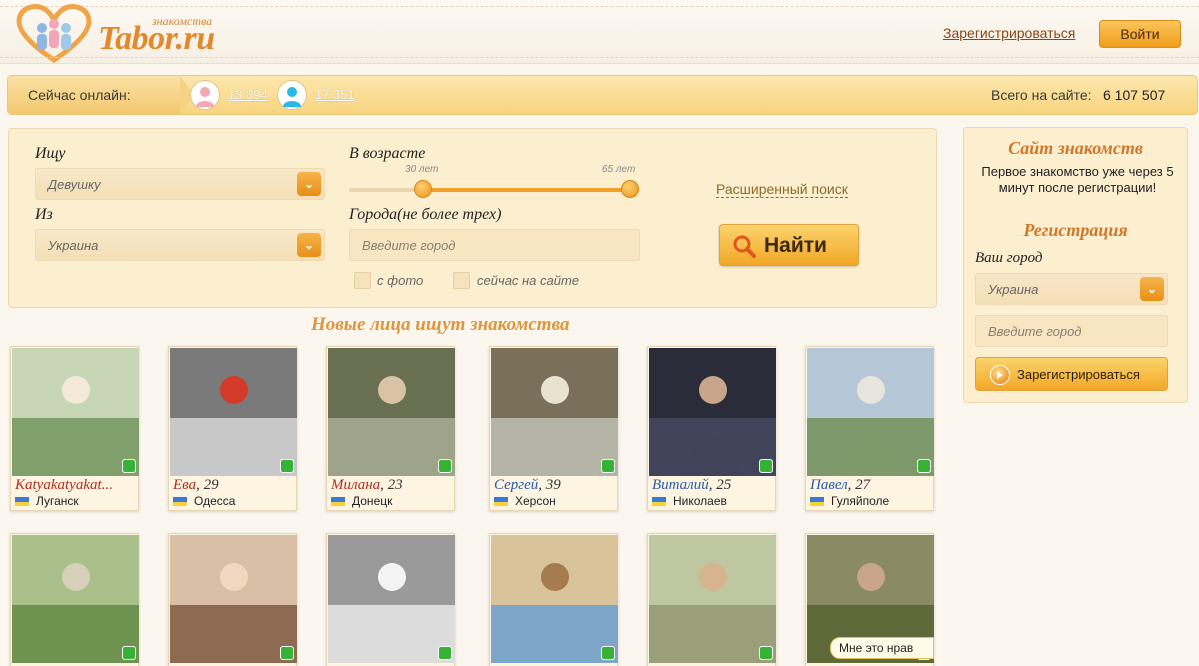 Image resolution: width=1199 pixels, height=666 pixels. Describe the element at coordinates (425, 214) in the screenshot. I see `cities-label: Города(не более трех)` at that location.